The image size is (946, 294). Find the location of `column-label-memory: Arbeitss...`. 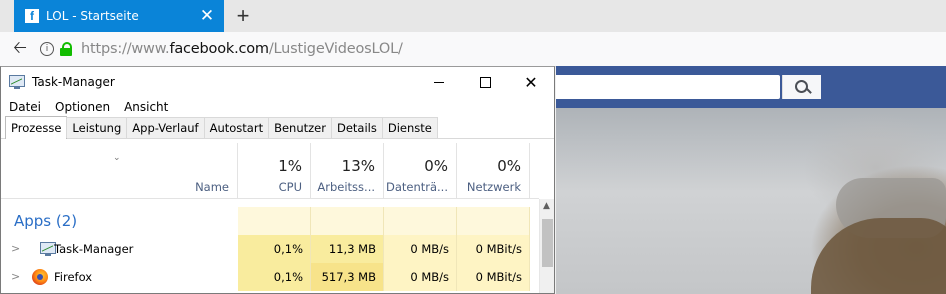

column-label-memory: Arbeitss... is located at coordinates (346, 187).